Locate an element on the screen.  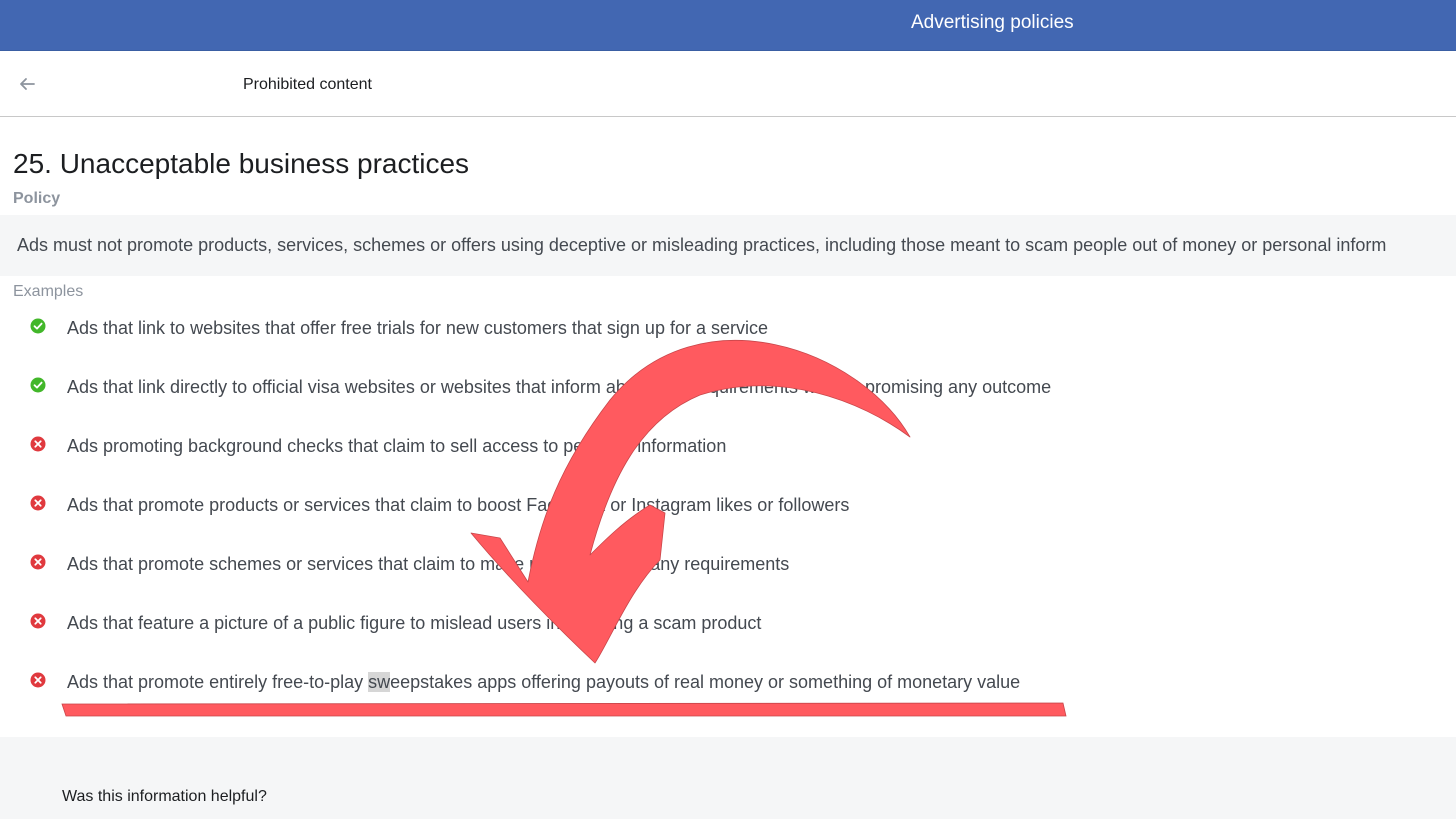
example-text-start: Ads that promote entirely free-to-play is located at coordinates (218, 682).